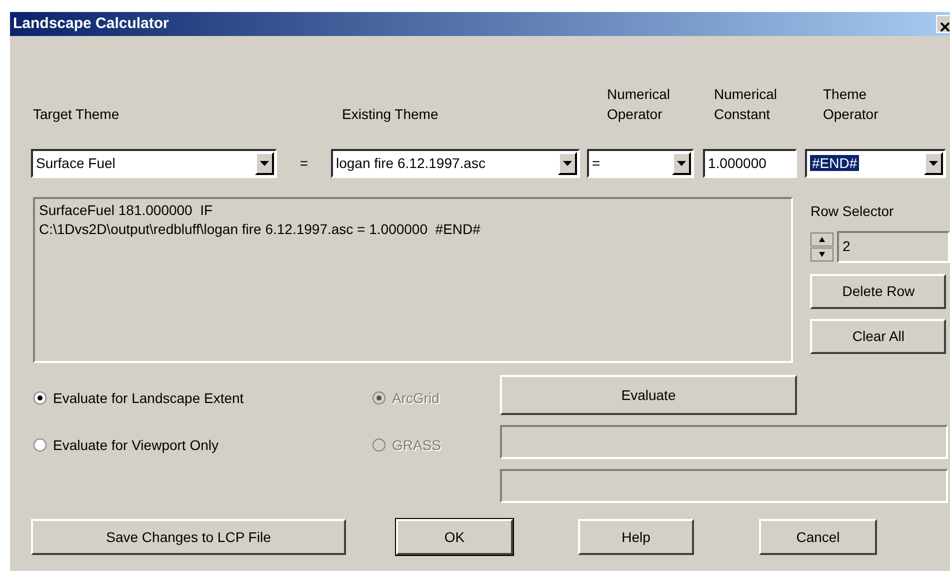  I want to click on radio-option: Evaluate for Viewport Only, so click(202, 445).